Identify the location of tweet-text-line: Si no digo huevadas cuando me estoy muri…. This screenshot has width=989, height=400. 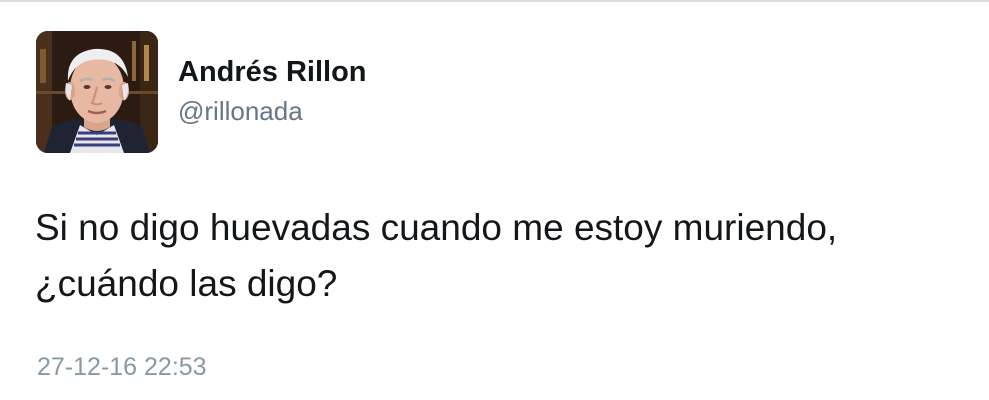
(436, 227).